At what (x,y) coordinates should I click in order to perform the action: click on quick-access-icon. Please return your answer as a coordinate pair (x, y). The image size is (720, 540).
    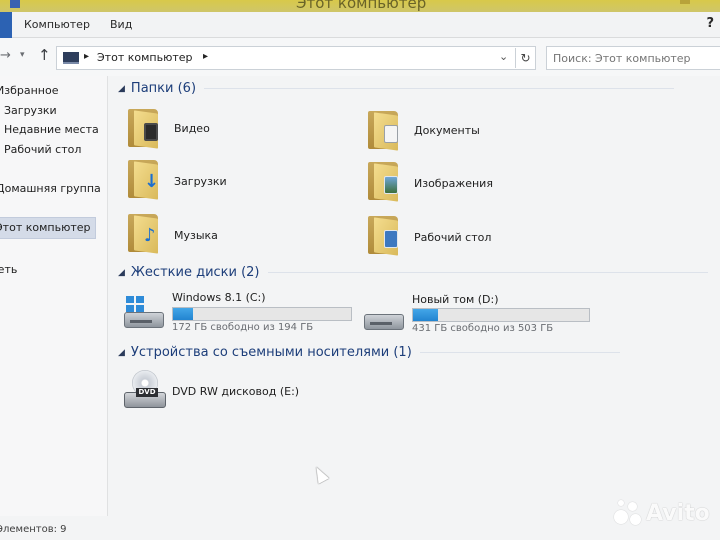
    Looking at the image, I should click on (15, 4).